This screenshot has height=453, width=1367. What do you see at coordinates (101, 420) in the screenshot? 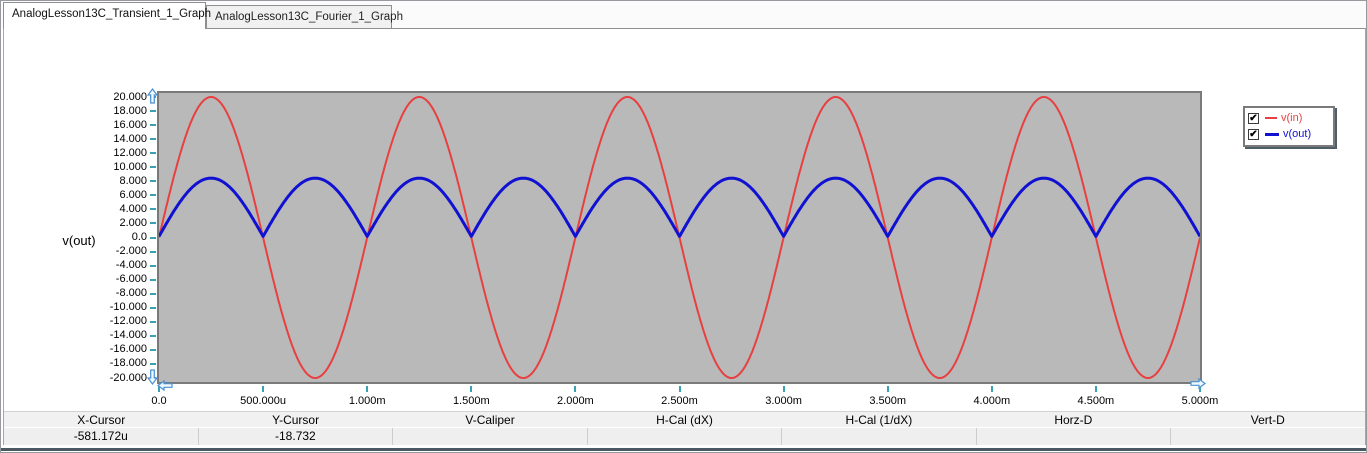
I see `measure-col-label: X-Cursor` at bounding box center [101, 420].